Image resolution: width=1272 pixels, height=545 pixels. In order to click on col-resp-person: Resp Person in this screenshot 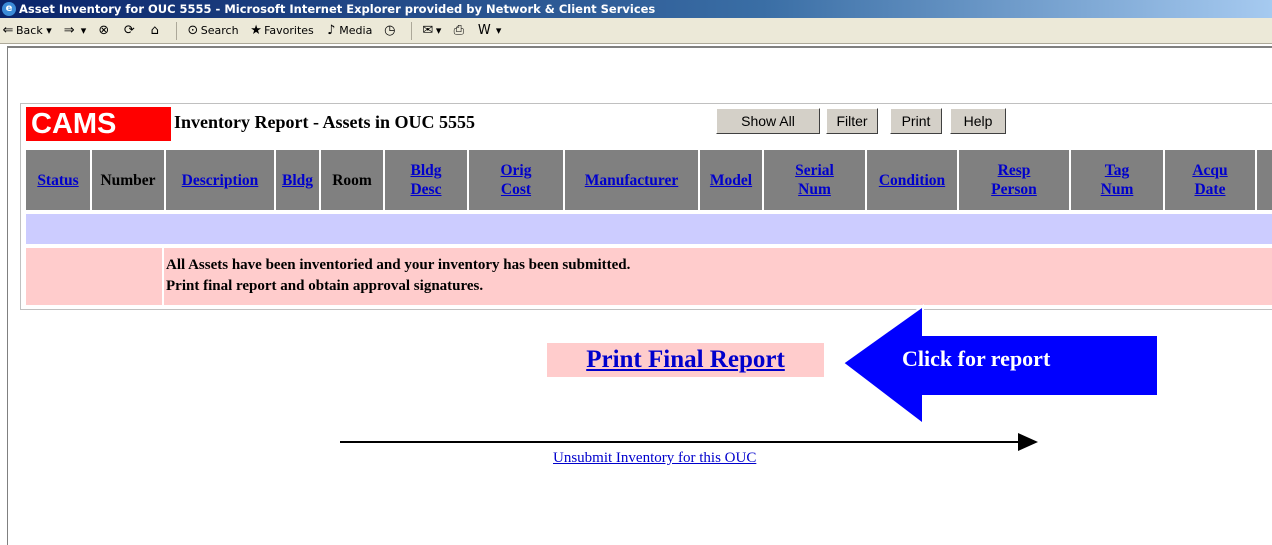, I will do `click(1014, 180)`.